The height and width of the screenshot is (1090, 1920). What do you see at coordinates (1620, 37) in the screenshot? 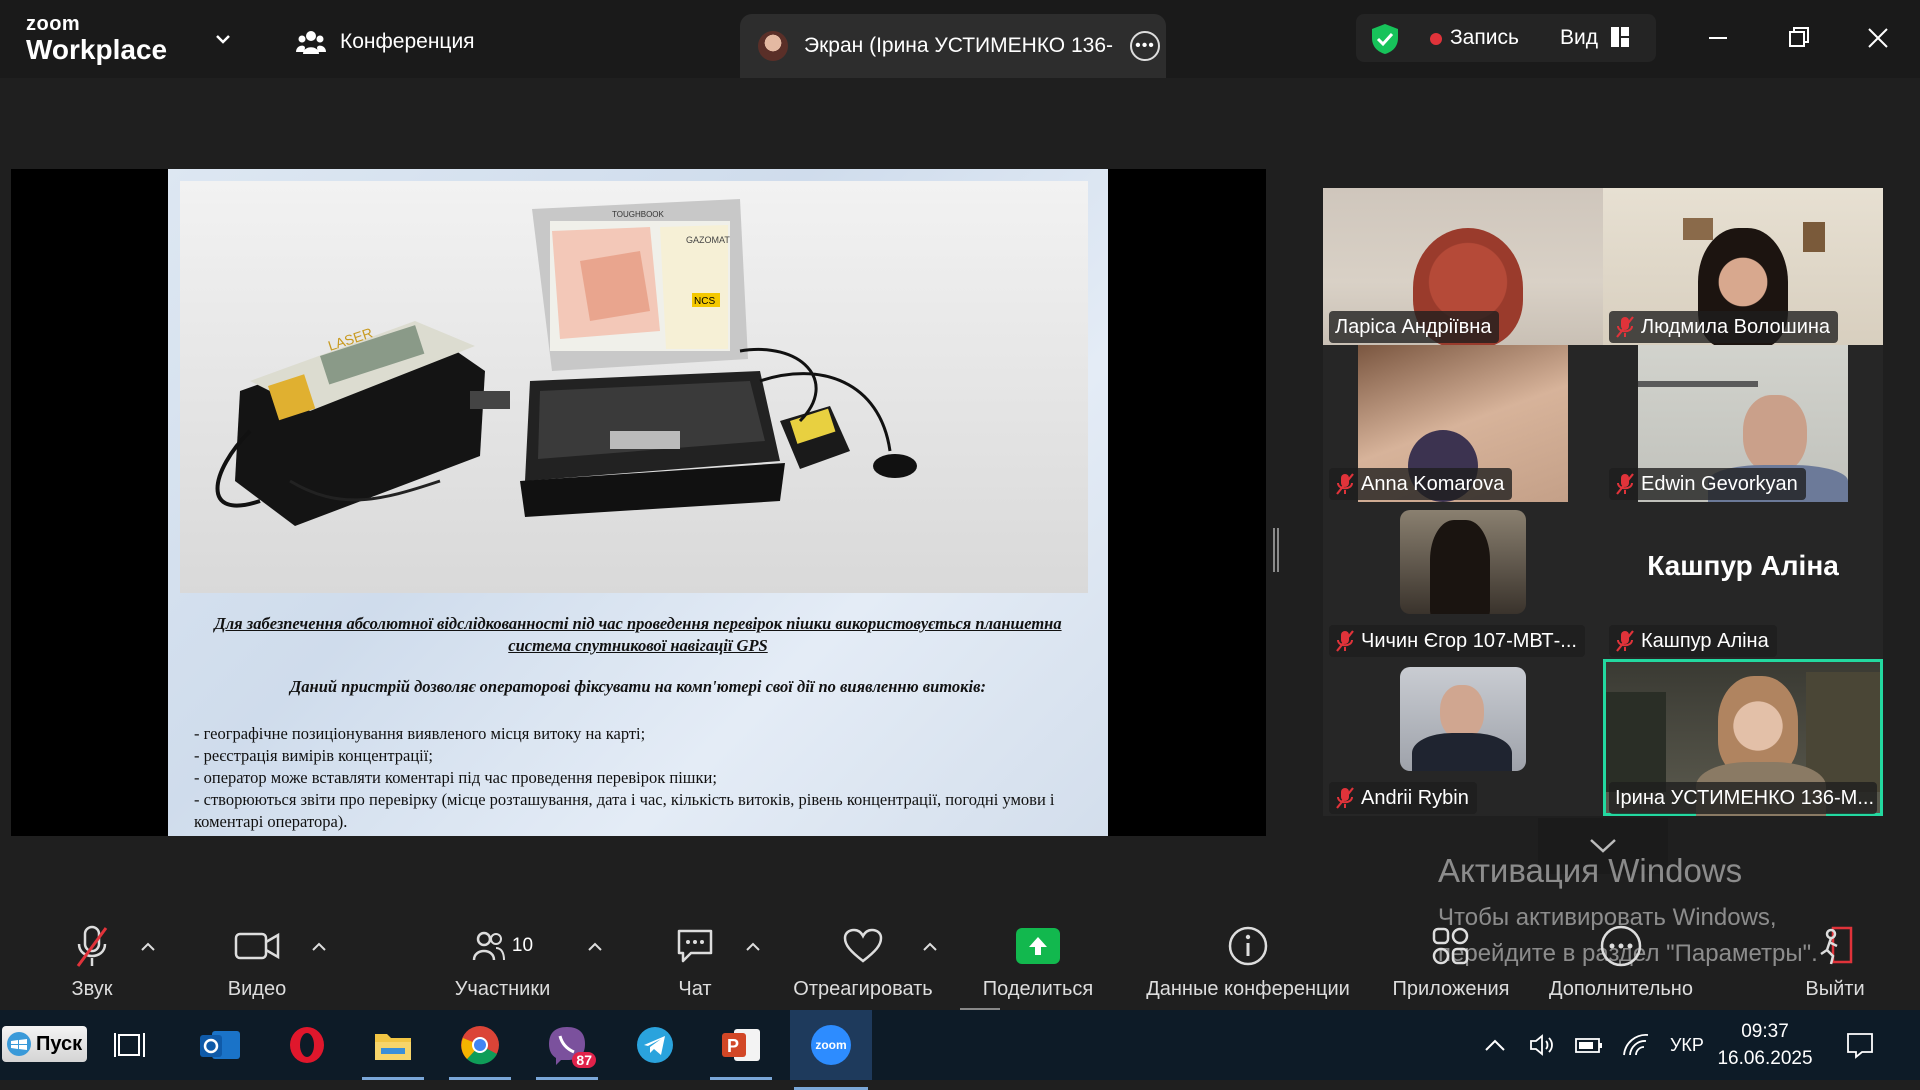
I see `grid-view-icon` at bounding box center [1620, 37].